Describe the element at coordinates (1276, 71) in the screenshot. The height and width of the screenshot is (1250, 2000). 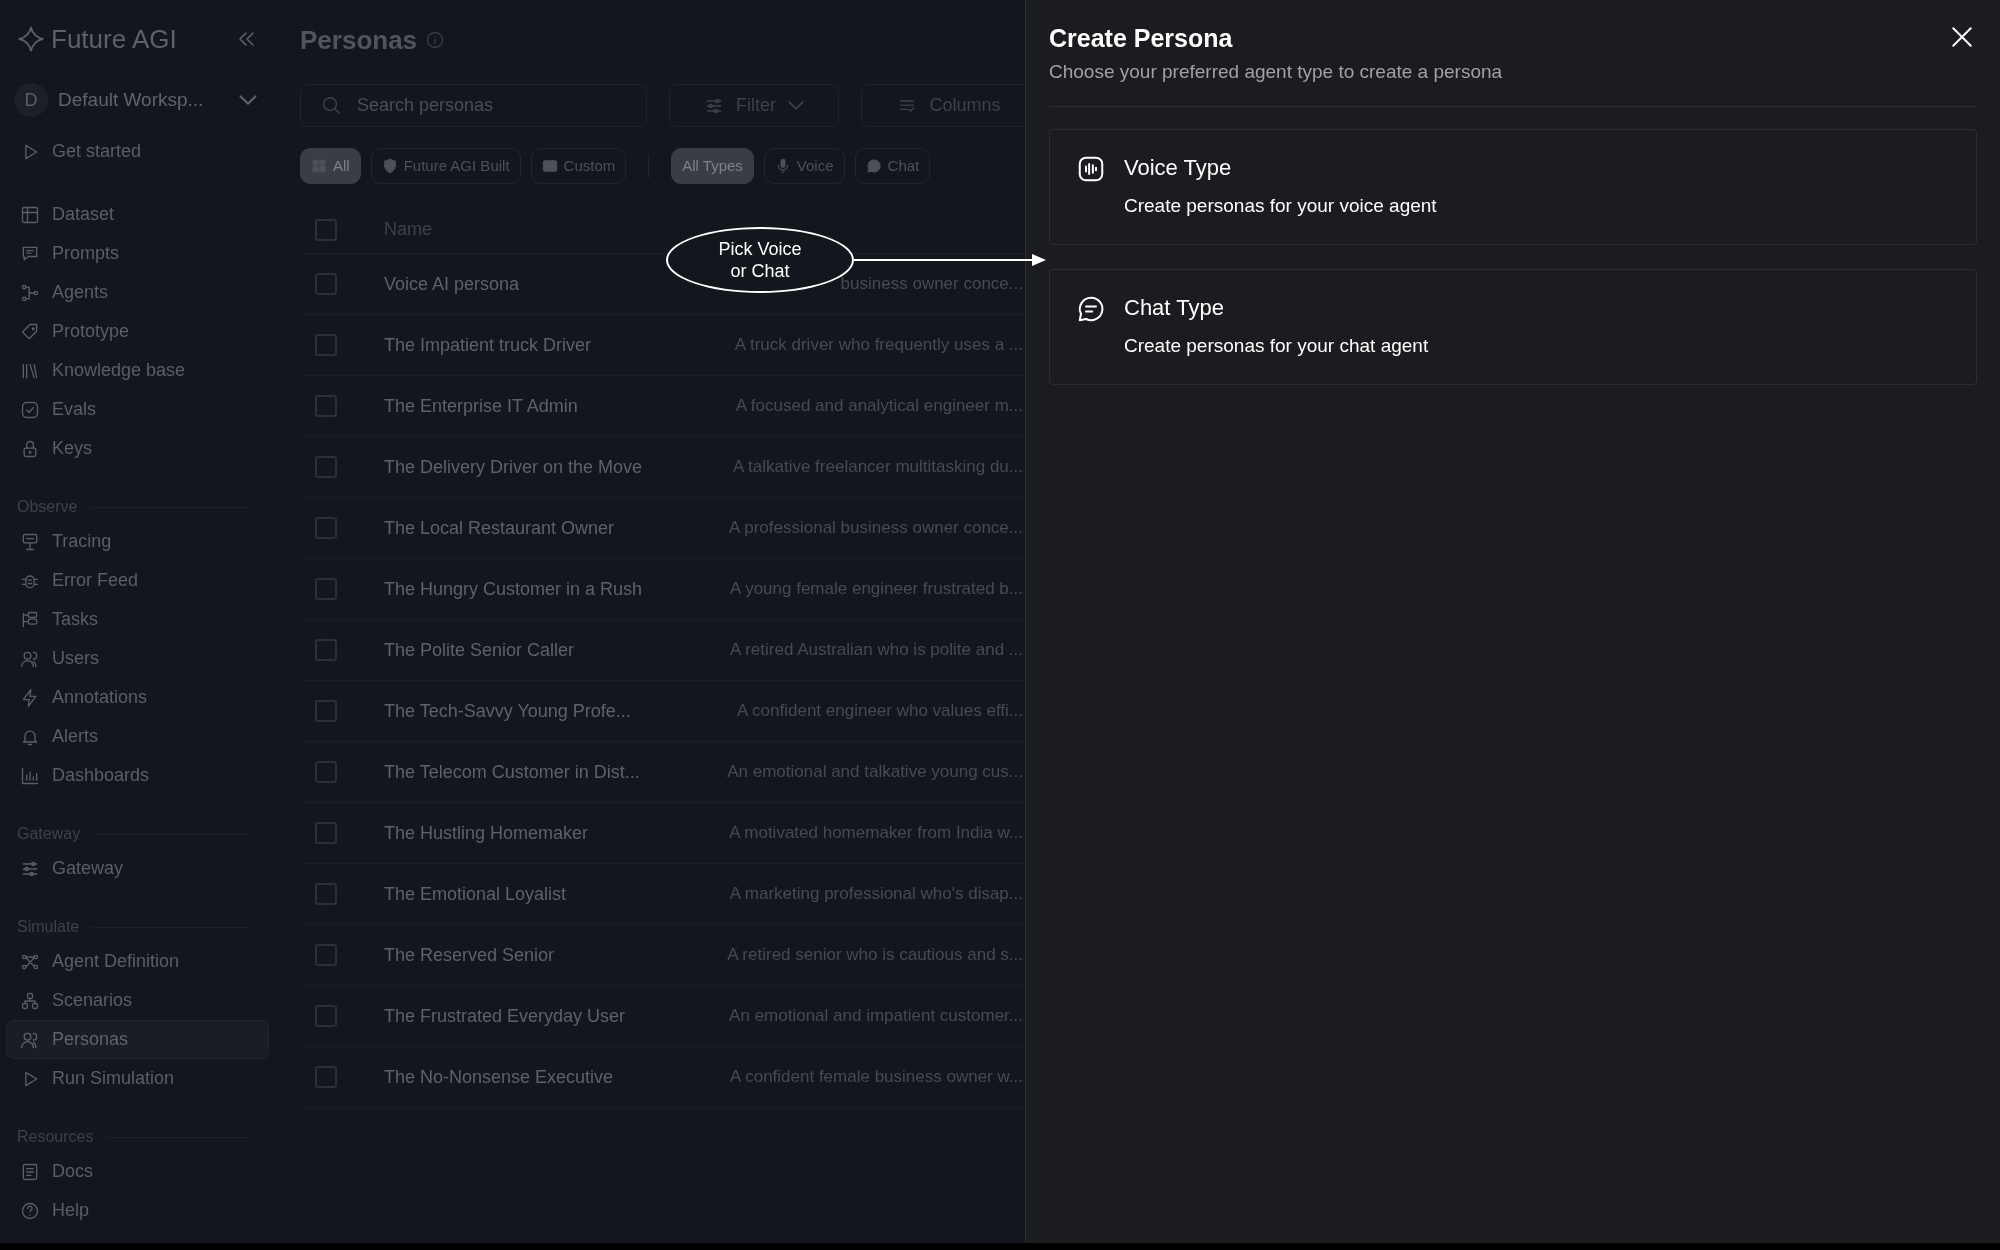
I see `drawer-subtitle: Choose your preferred agent type to create a persona` at that location.